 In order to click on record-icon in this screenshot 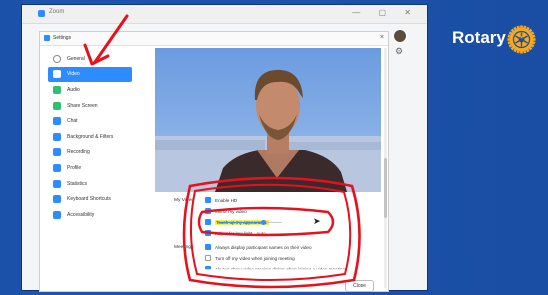, I will do `click(57, 152)`.